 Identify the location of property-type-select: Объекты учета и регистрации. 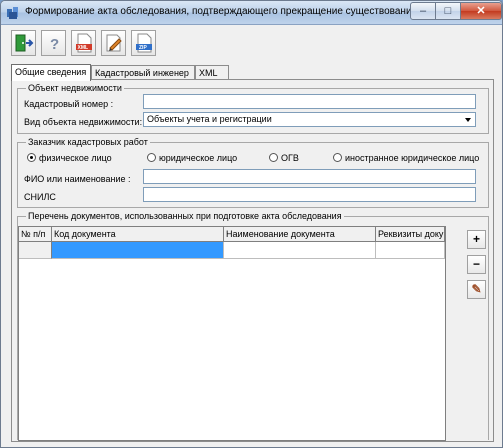
(309, 119).